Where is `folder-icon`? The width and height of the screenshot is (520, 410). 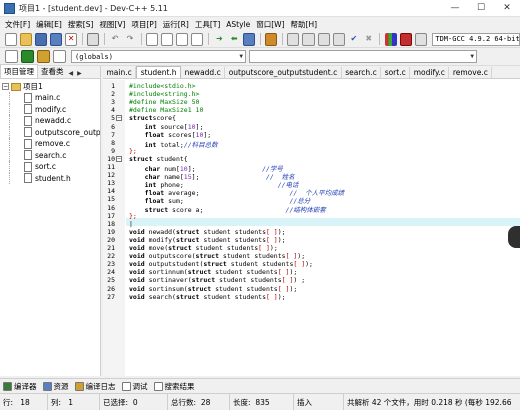 folder-icon is located at coordinates (16, 86).